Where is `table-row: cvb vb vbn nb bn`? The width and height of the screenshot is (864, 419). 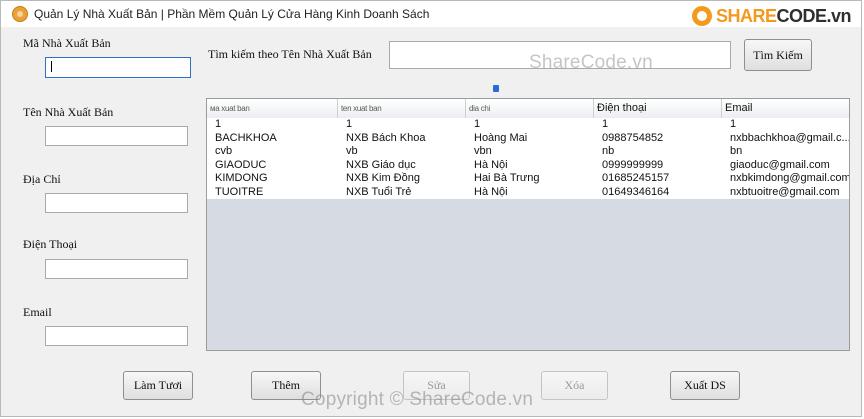 table-row: cvb vb vbn nb bn is located at coordinates (528, 152).